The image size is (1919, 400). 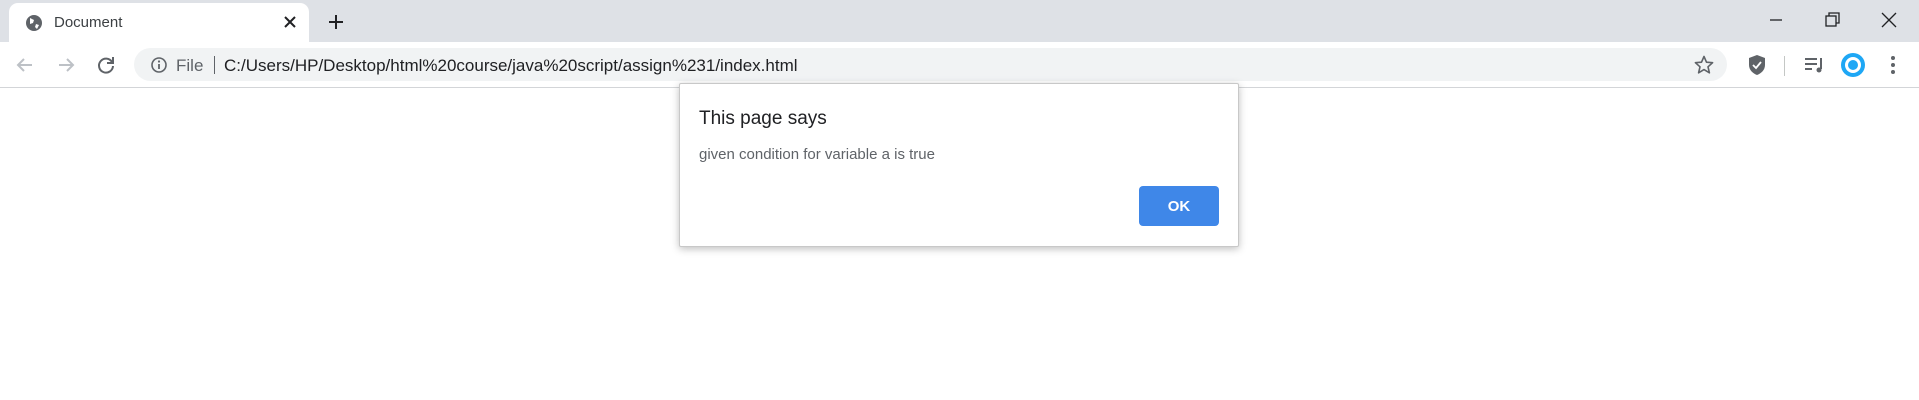 I want to click on star-icon, so click(x=1704, y=65).